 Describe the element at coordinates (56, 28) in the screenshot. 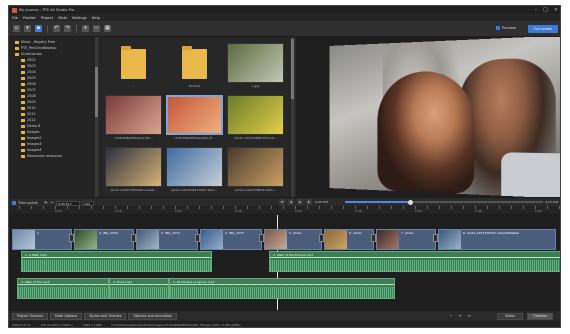

I see `undo-icon: ↶` at that location.